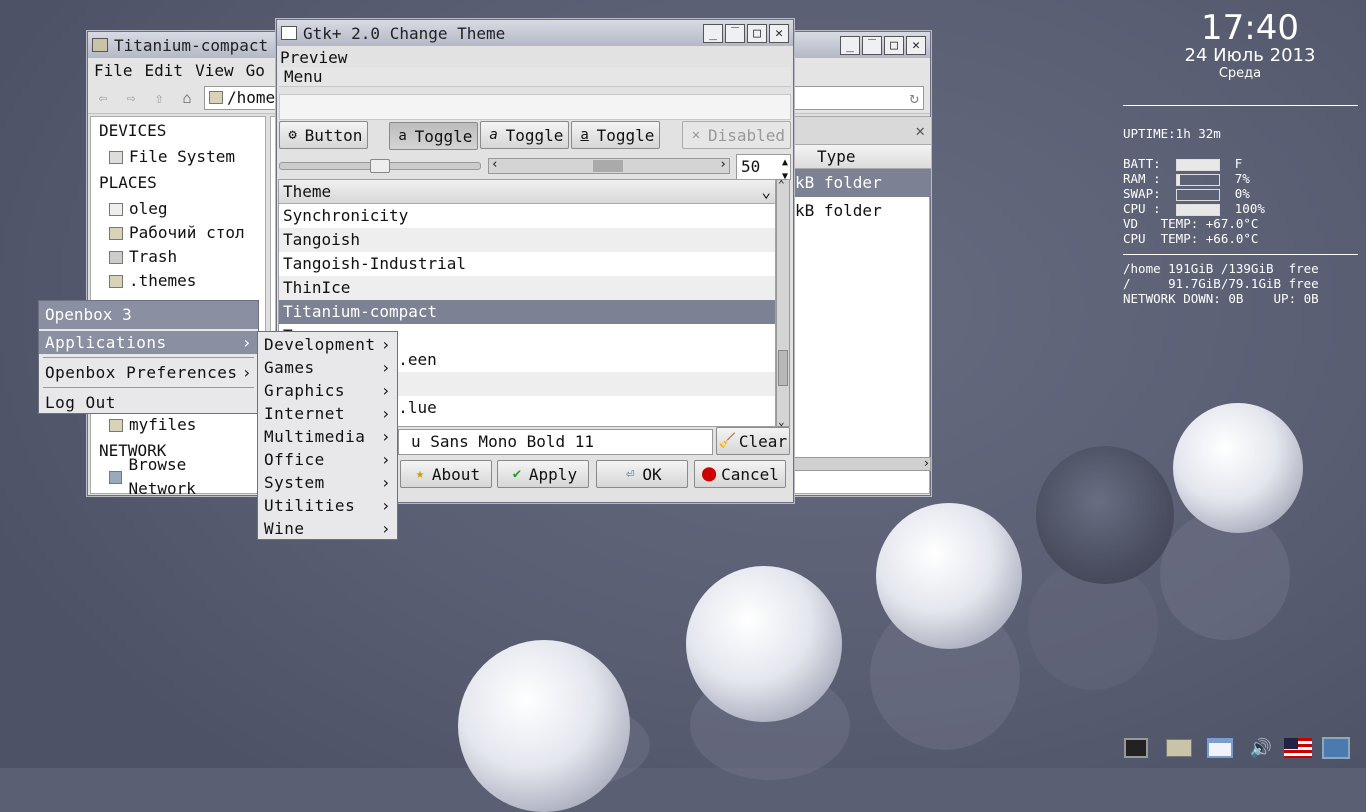 The width and height of the screenshot is (1366, 812). What do you see at coordinates (527, 264) in the screenshot?
I see `list-item: Tangoish-Industrial` at bounding box center [527, 264].